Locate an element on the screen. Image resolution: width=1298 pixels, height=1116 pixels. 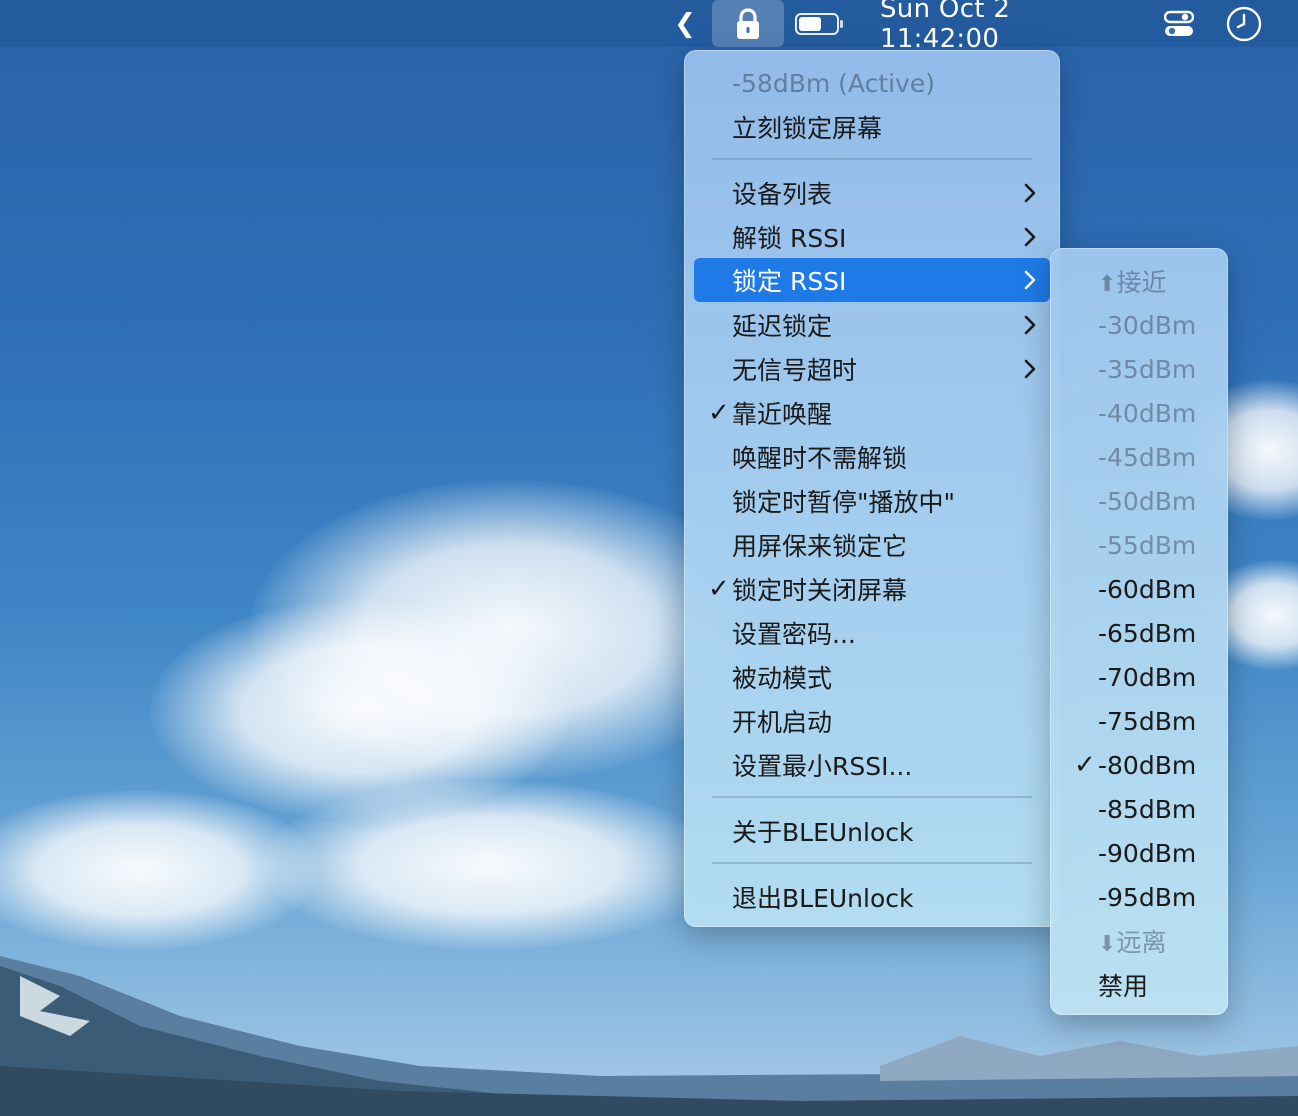
submenu-item-label: -85dBm is located at coordinates (1147, 809).